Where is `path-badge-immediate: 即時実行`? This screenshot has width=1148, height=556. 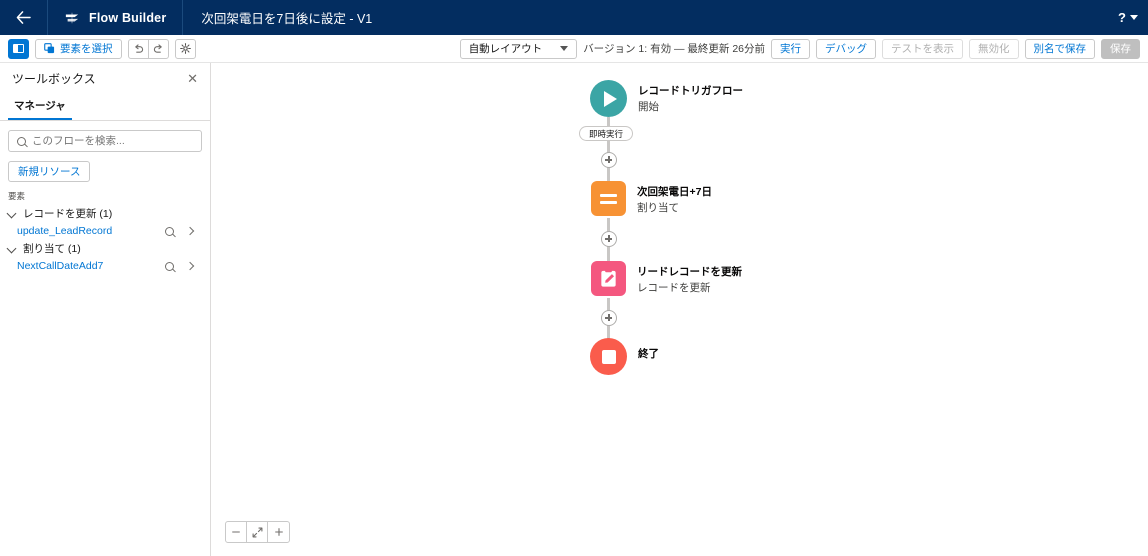 path-badge-immediate: 即時実行 is located at coordinates (606, 133).